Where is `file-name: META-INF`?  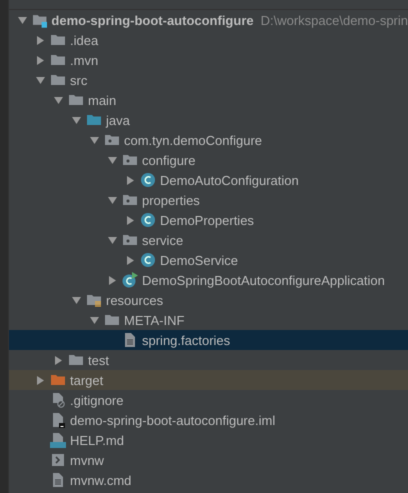
file-name: META-INF is located at coordinates (154, 320).